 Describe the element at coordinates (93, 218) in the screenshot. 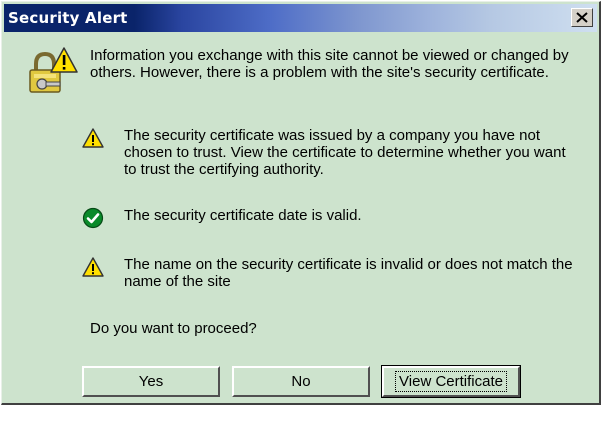

I see `check-icon` at that location.